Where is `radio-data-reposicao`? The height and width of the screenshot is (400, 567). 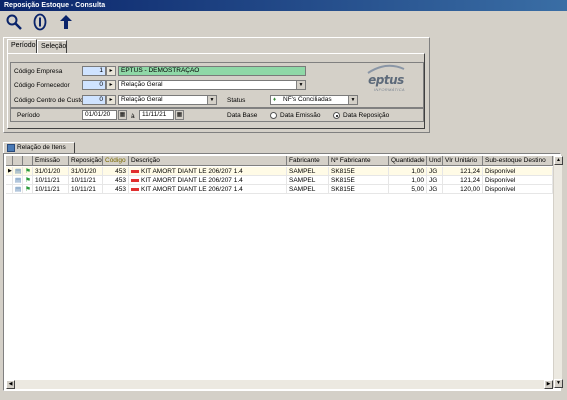 radio-data-reposicao is located at coordinates (336, 115).